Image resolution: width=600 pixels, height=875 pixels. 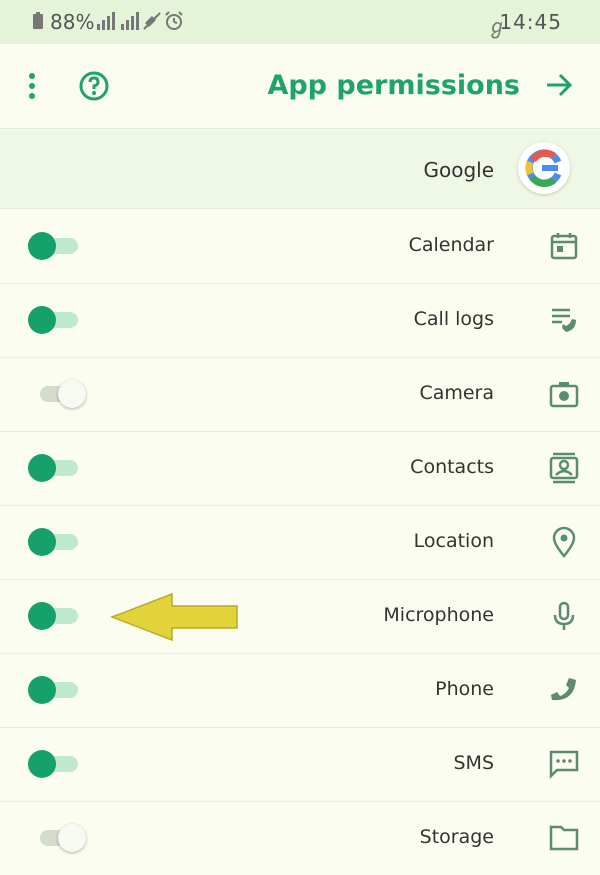 I want to click on permission-row-calendar: Calendar, so click(x=300, y=247).